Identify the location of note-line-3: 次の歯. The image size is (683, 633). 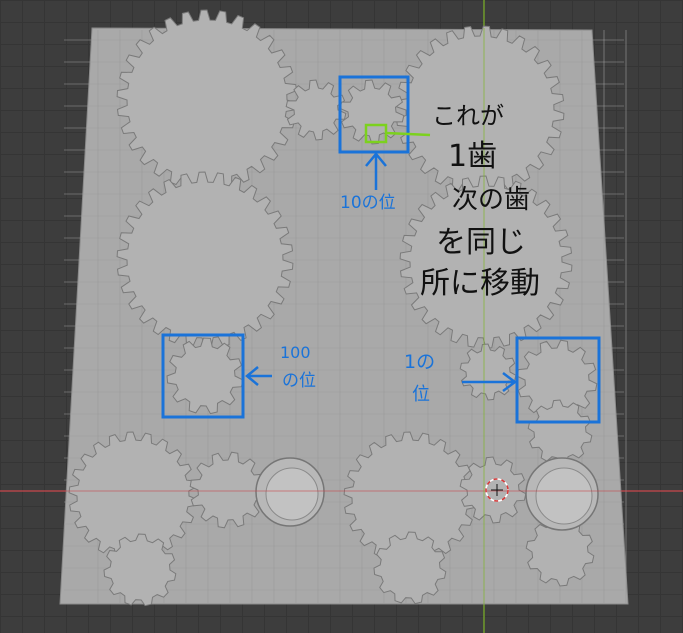
(491, 200).